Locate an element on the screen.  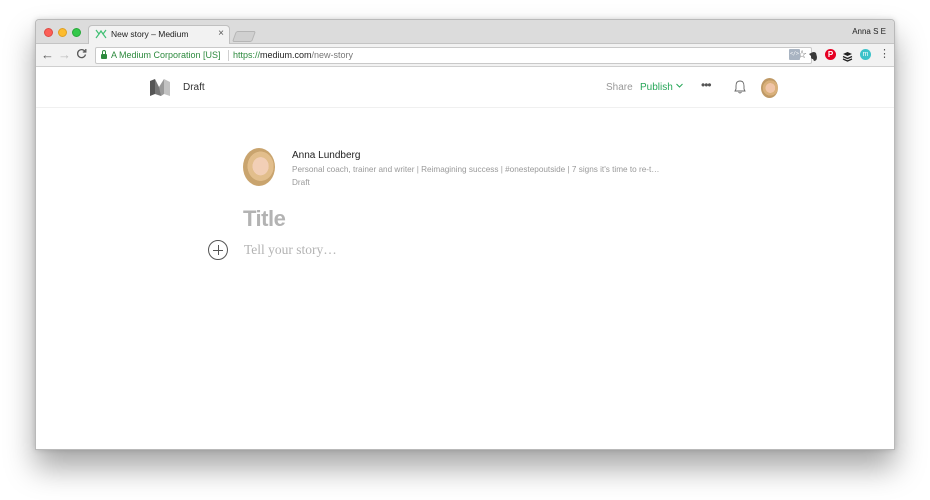
reload-icon is located at coordinates (81, 55).